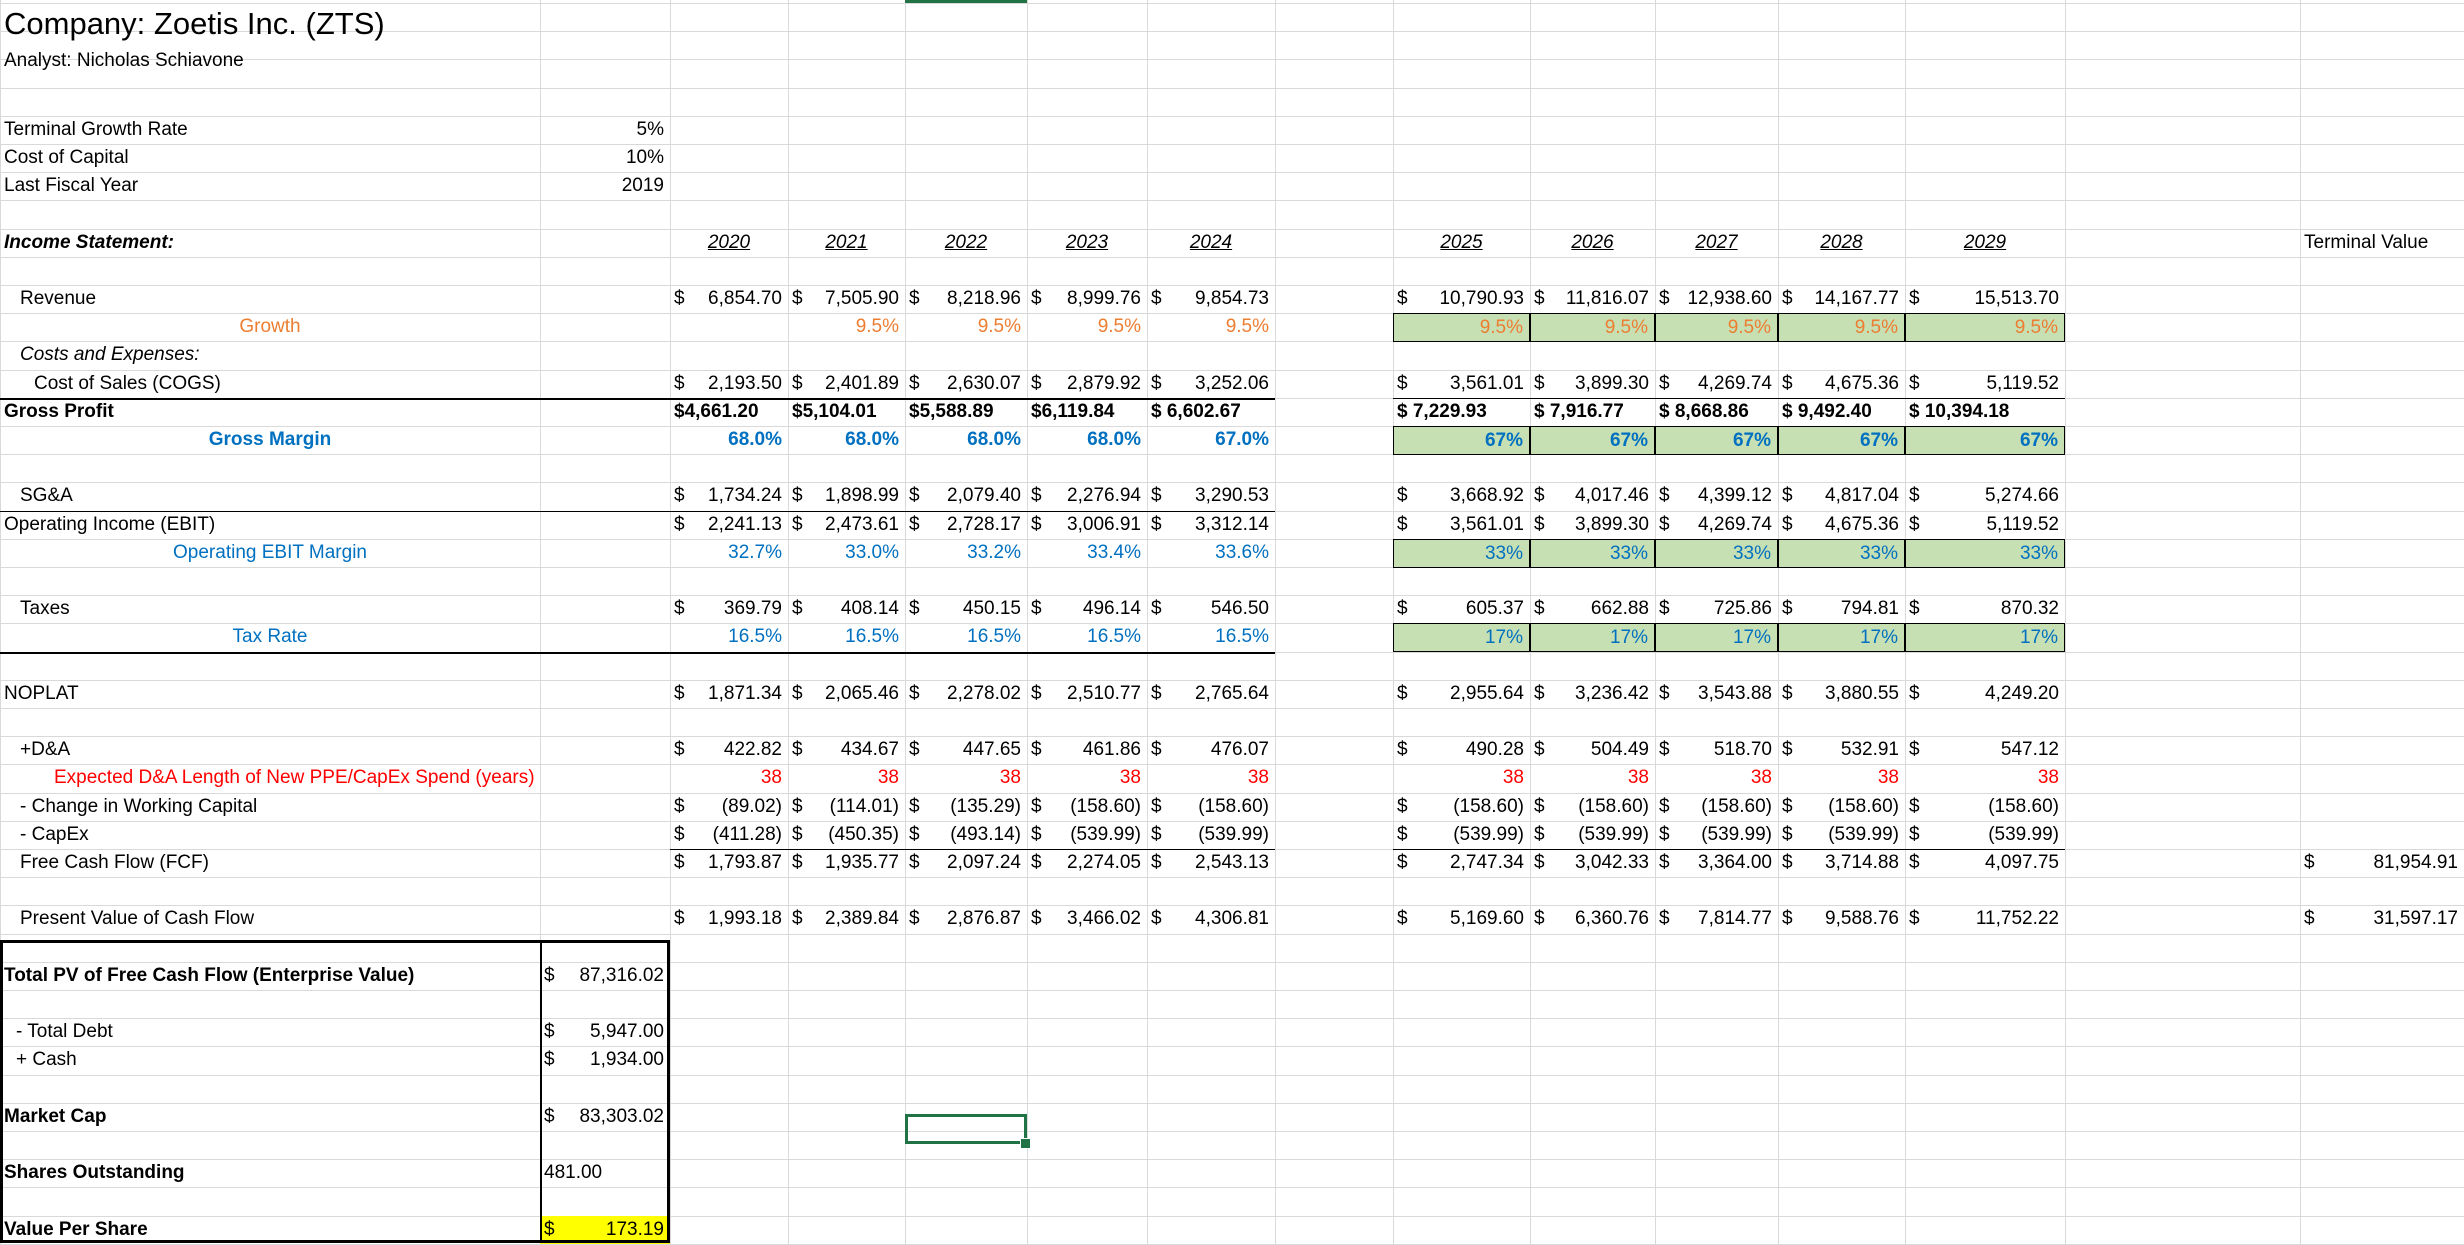 The width and height of the screenshot is (2464, 1245). Describe the element at coordinates (1985, 694) in the screenshot. I see `noplat-cell: $4,249.20` at that location.